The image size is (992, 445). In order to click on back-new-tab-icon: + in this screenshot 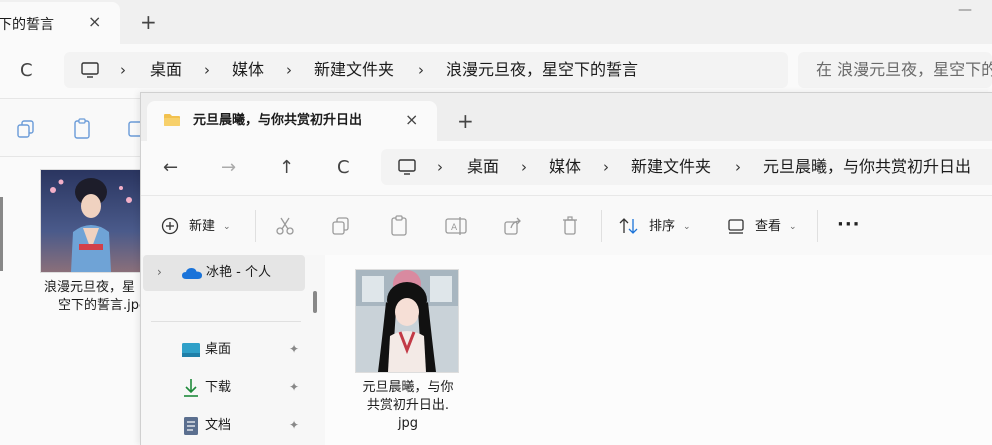, I will do `click(148, 22)`.